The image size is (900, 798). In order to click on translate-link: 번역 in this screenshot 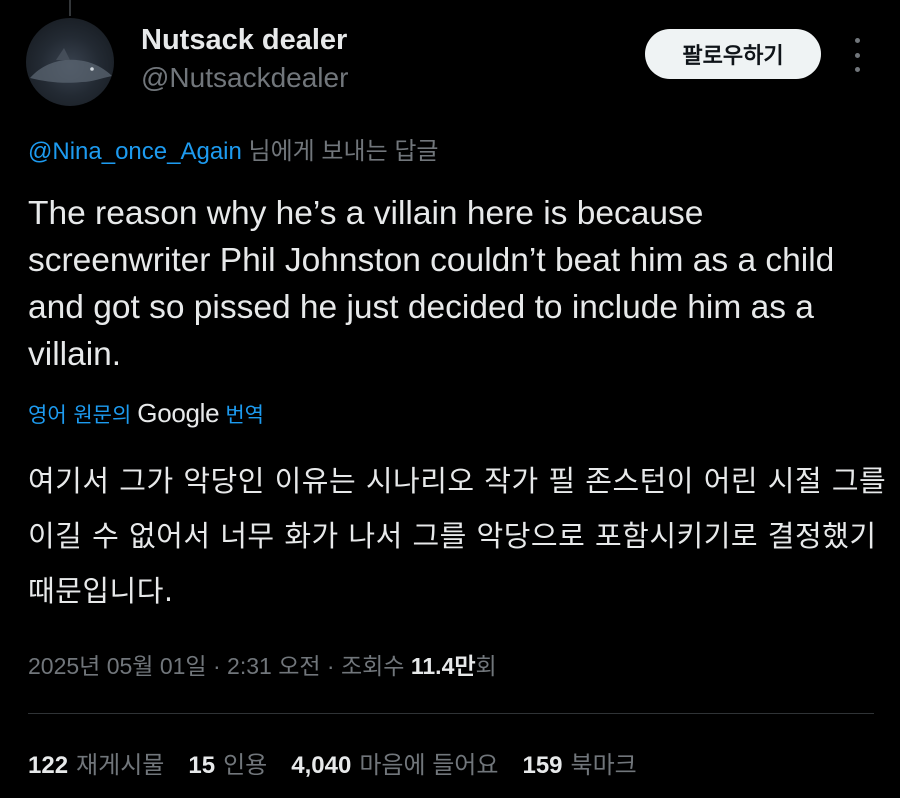, I will do `click(244, 414)`.